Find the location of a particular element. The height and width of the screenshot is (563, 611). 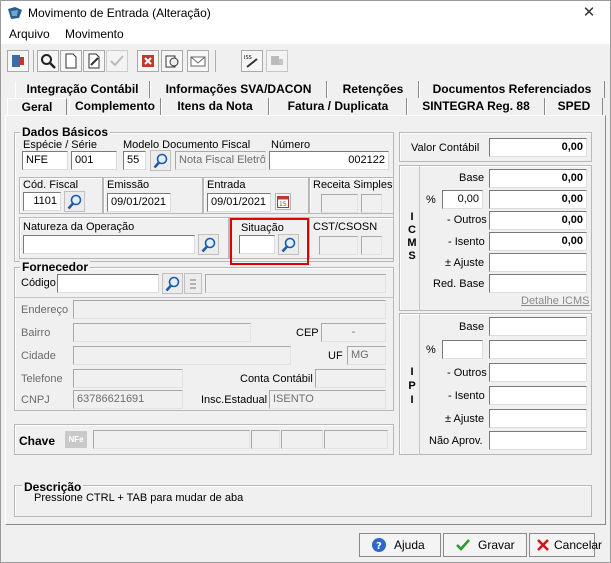

descricao-text: Pressione CTRL + TAB para mudar de aba is located at coordinates (139, 498).